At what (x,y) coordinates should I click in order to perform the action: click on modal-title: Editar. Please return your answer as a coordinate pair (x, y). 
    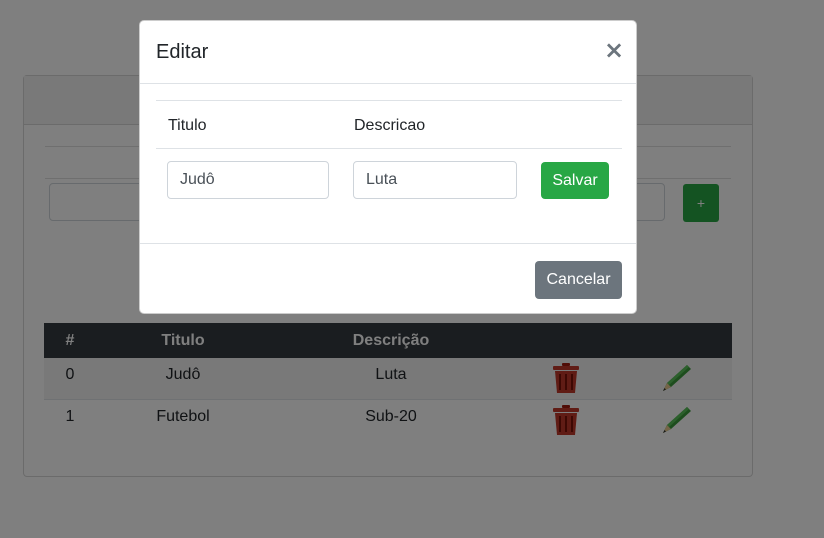
    Looking at the image, I should click on (182, 52).